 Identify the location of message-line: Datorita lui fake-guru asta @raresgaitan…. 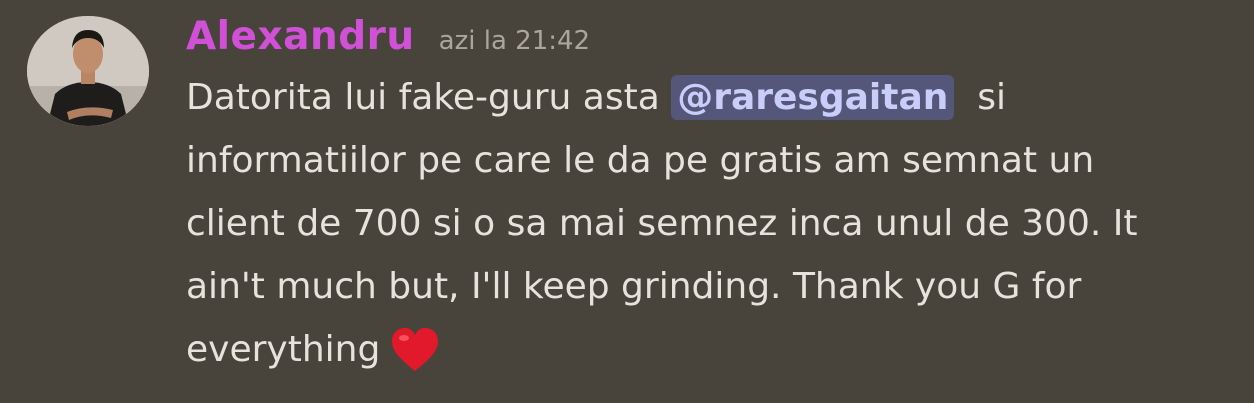
(711, 97).